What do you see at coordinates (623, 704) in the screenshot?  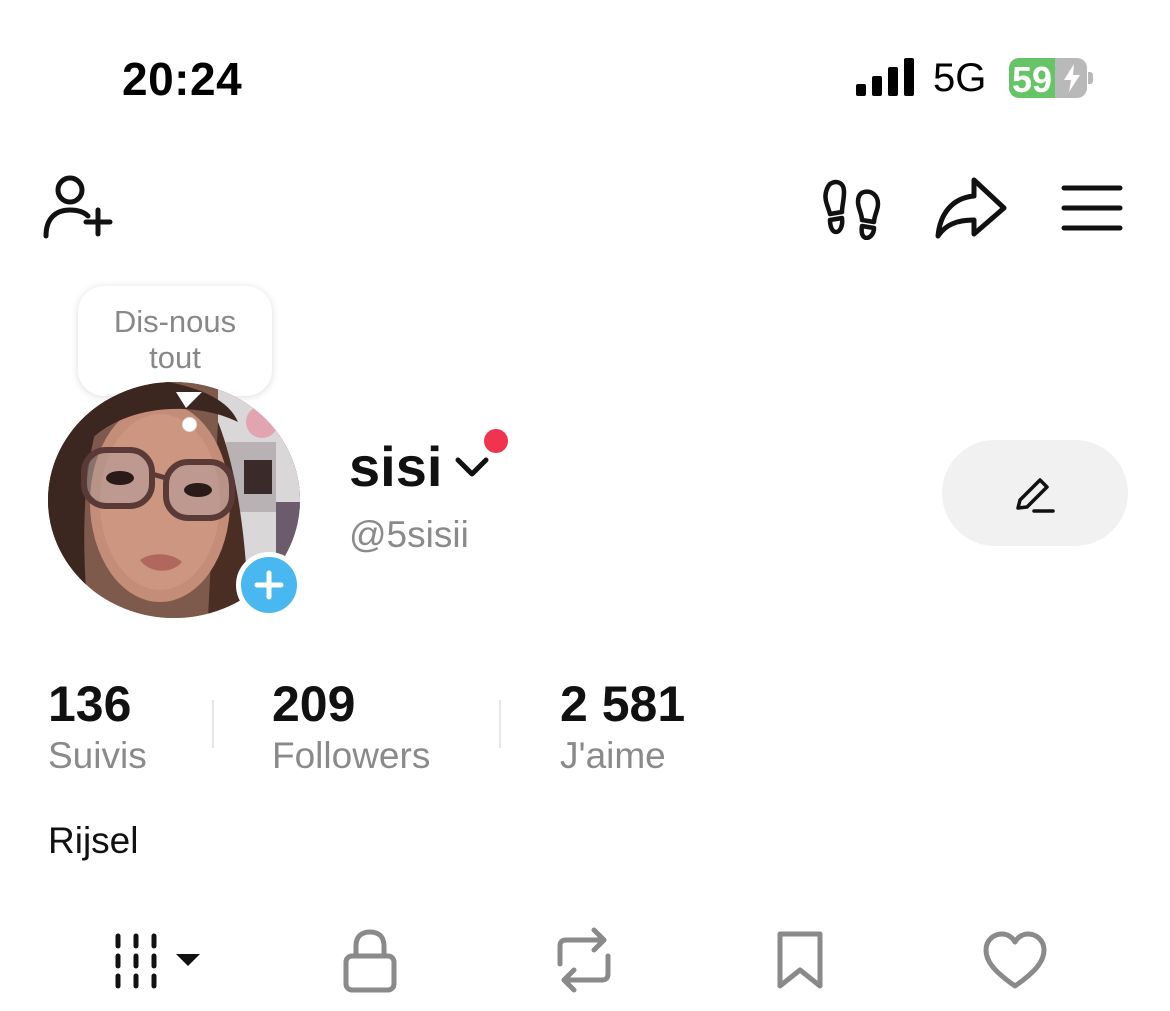 I see `likes-count: 2 581` at bounding box center [623, 704].